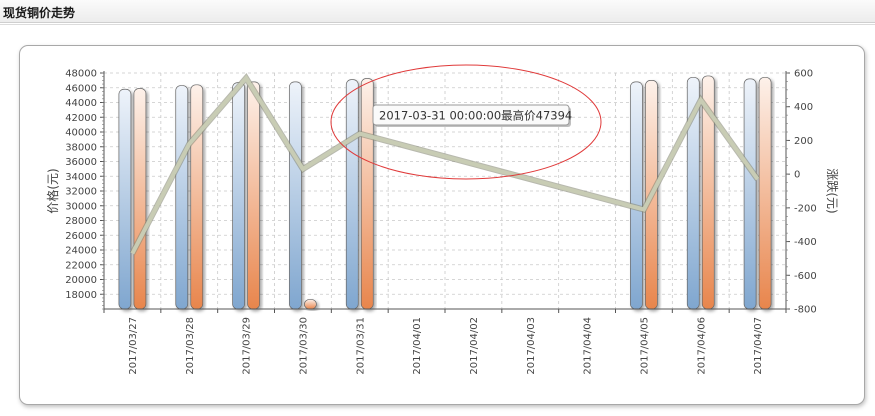 This screenshot has height=416, width=875. Describe the element at coordinates (253, 195) in the screenshot. I see `bar-series2-2017/03/29` at that location.